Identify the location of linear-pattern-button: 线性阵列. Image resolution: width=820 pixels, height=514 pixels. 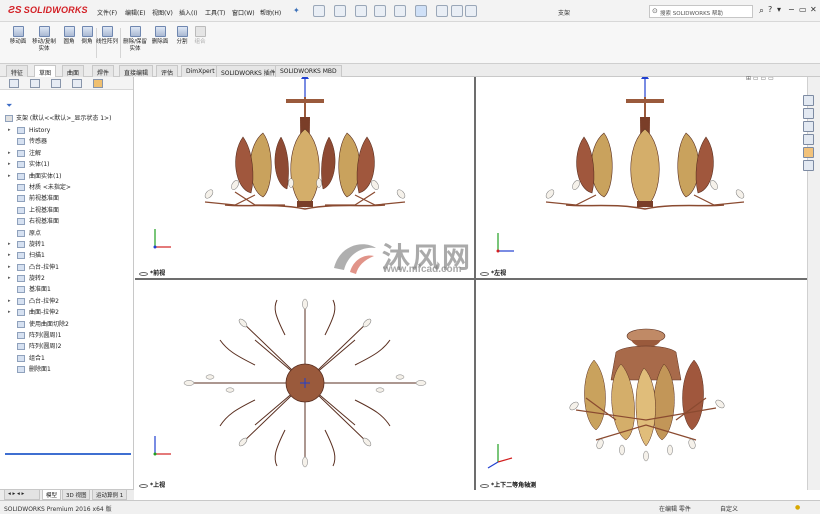
(107, 36).